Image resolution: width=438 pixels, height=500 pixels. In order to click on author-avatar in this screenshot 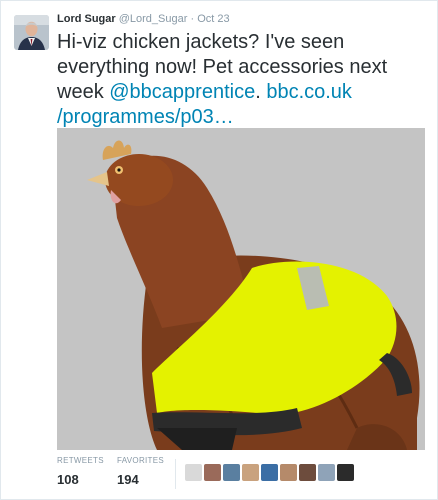, I will do `click(31, 32)`.